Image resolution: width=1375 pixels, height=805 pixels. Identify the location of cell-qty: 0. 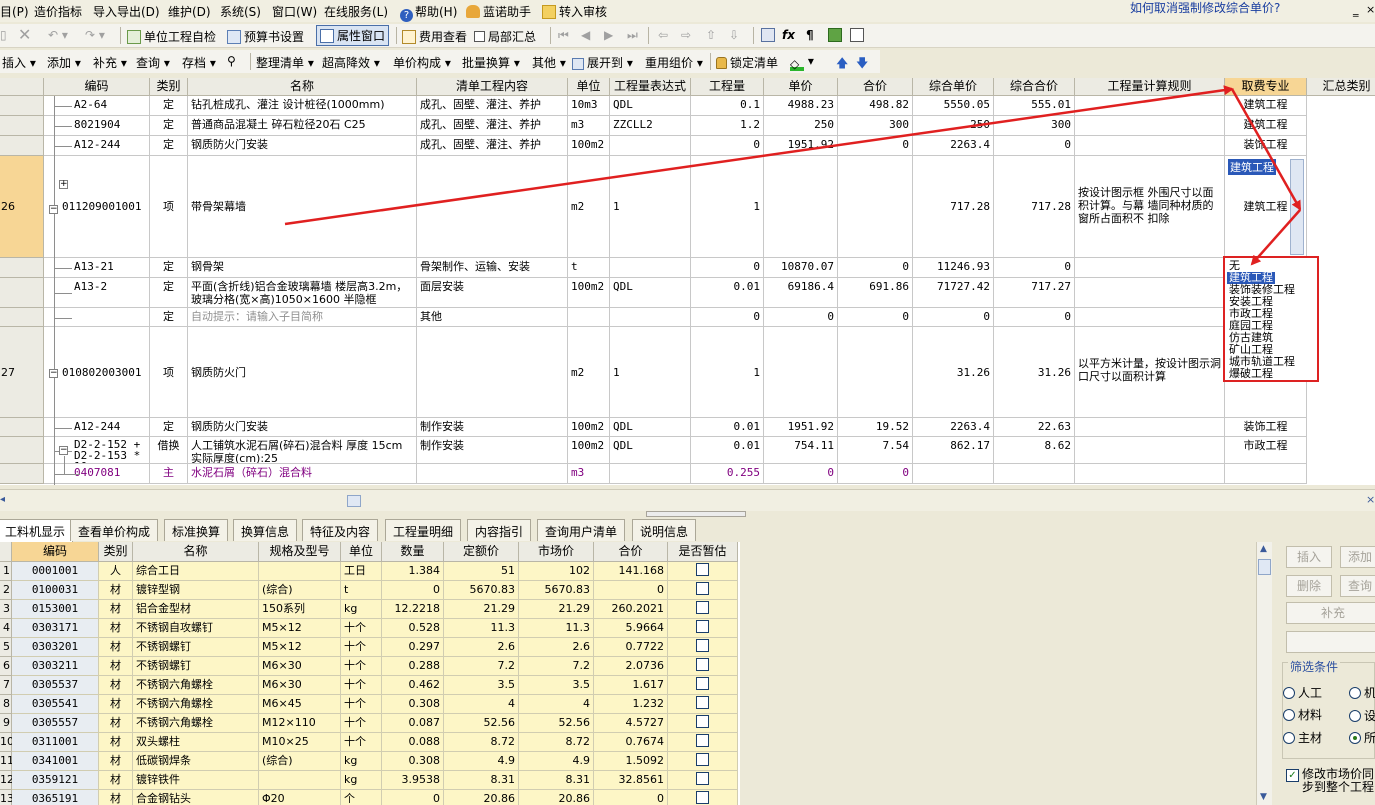
(727, 268).